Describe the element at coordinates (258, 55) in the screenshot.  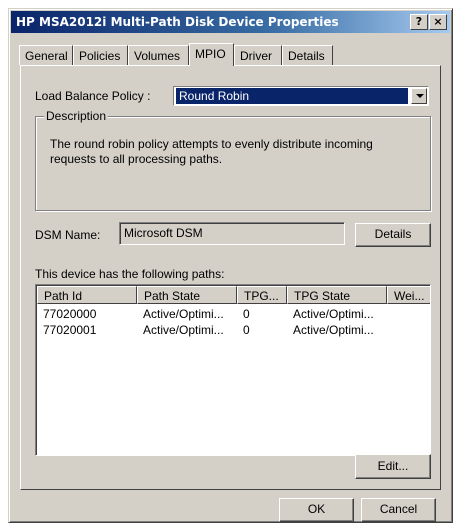
I see `tab-driver: Driver` at that location.